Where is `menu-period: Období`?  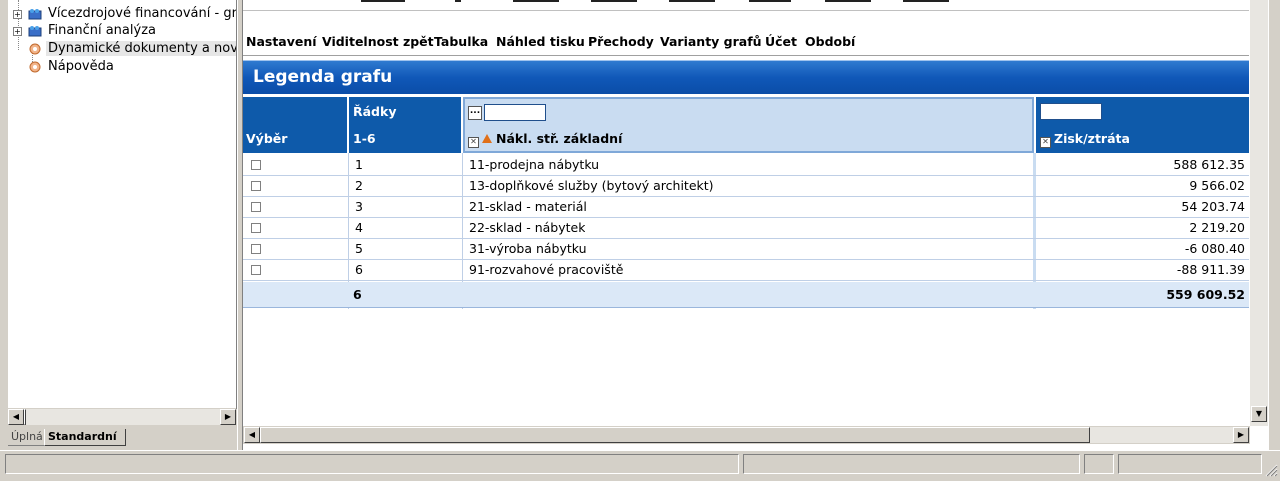
menu-period: Období is located at coordinates (830, 41).